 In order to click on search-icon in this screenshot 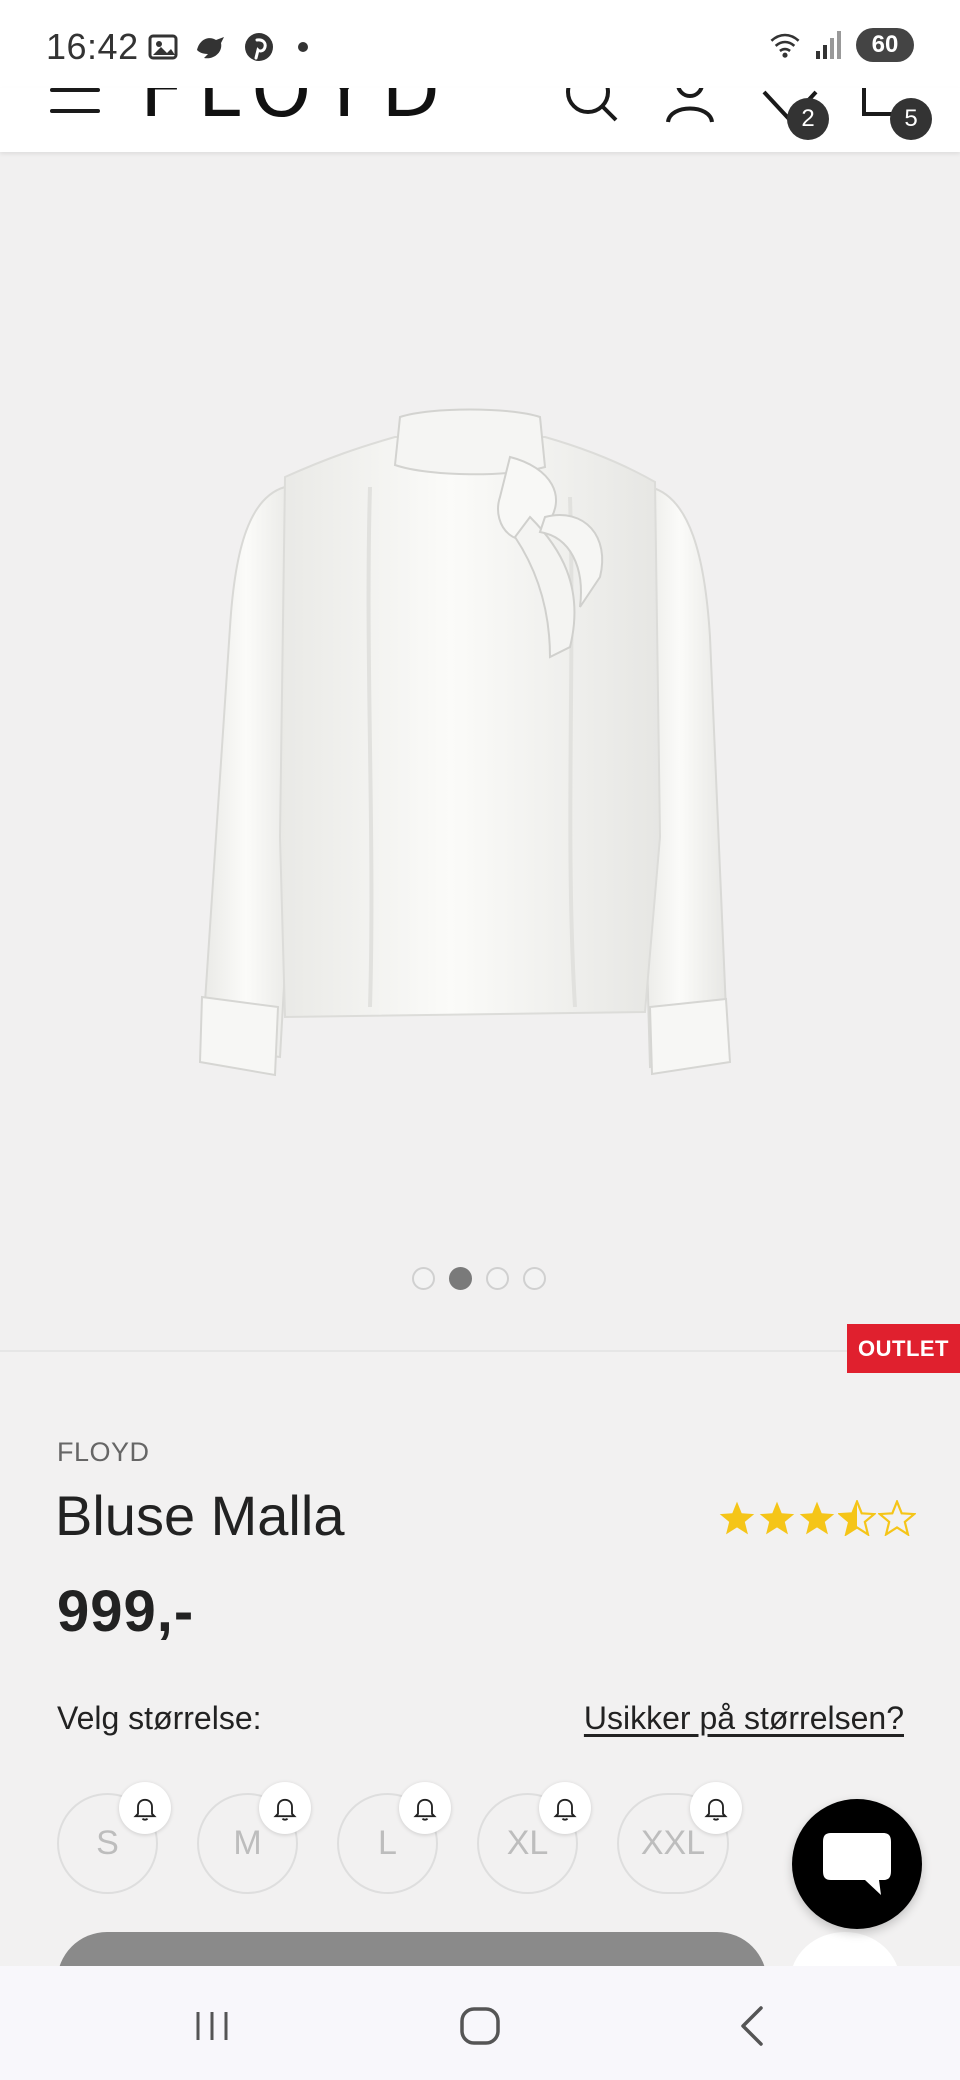, I will do `click(590, 111)`.